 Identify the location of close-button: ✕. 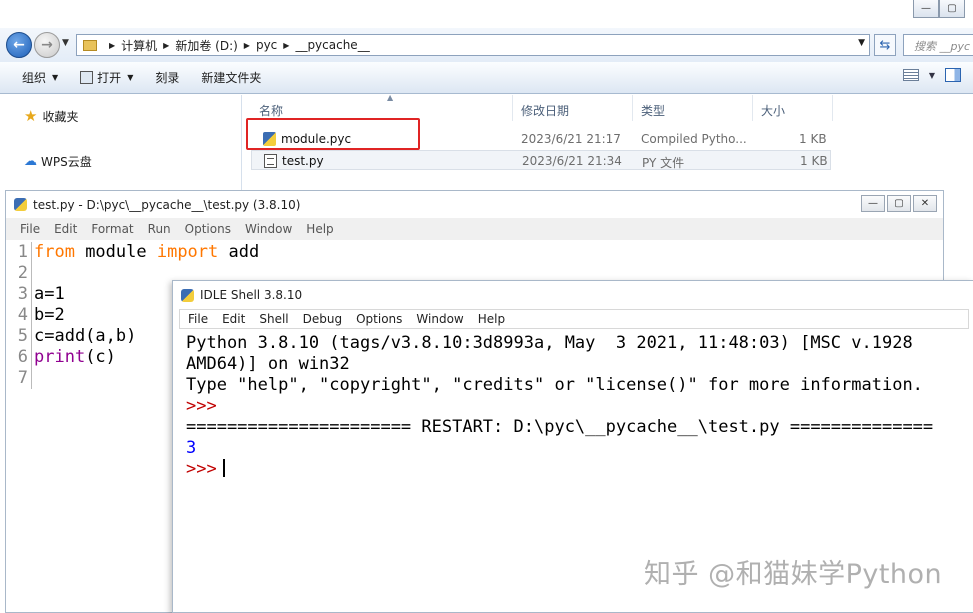
(925, 203).